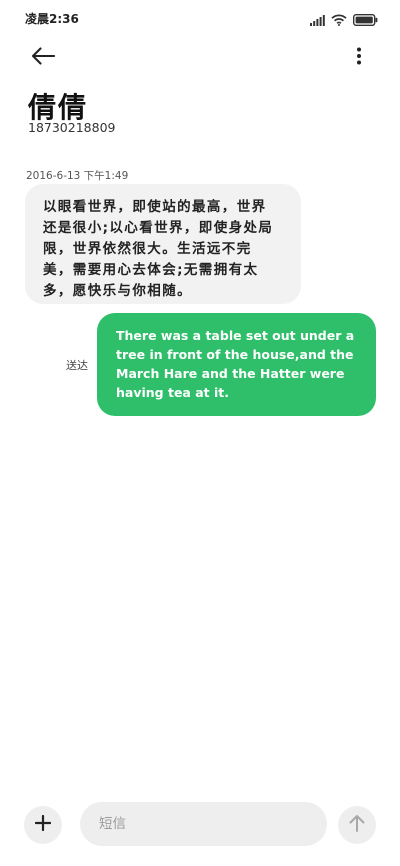 The image size is (400, 866). Describe the element at coordinates (52, 19) in the screenshot. I see `status-time: 凌晨2:36` at that location.